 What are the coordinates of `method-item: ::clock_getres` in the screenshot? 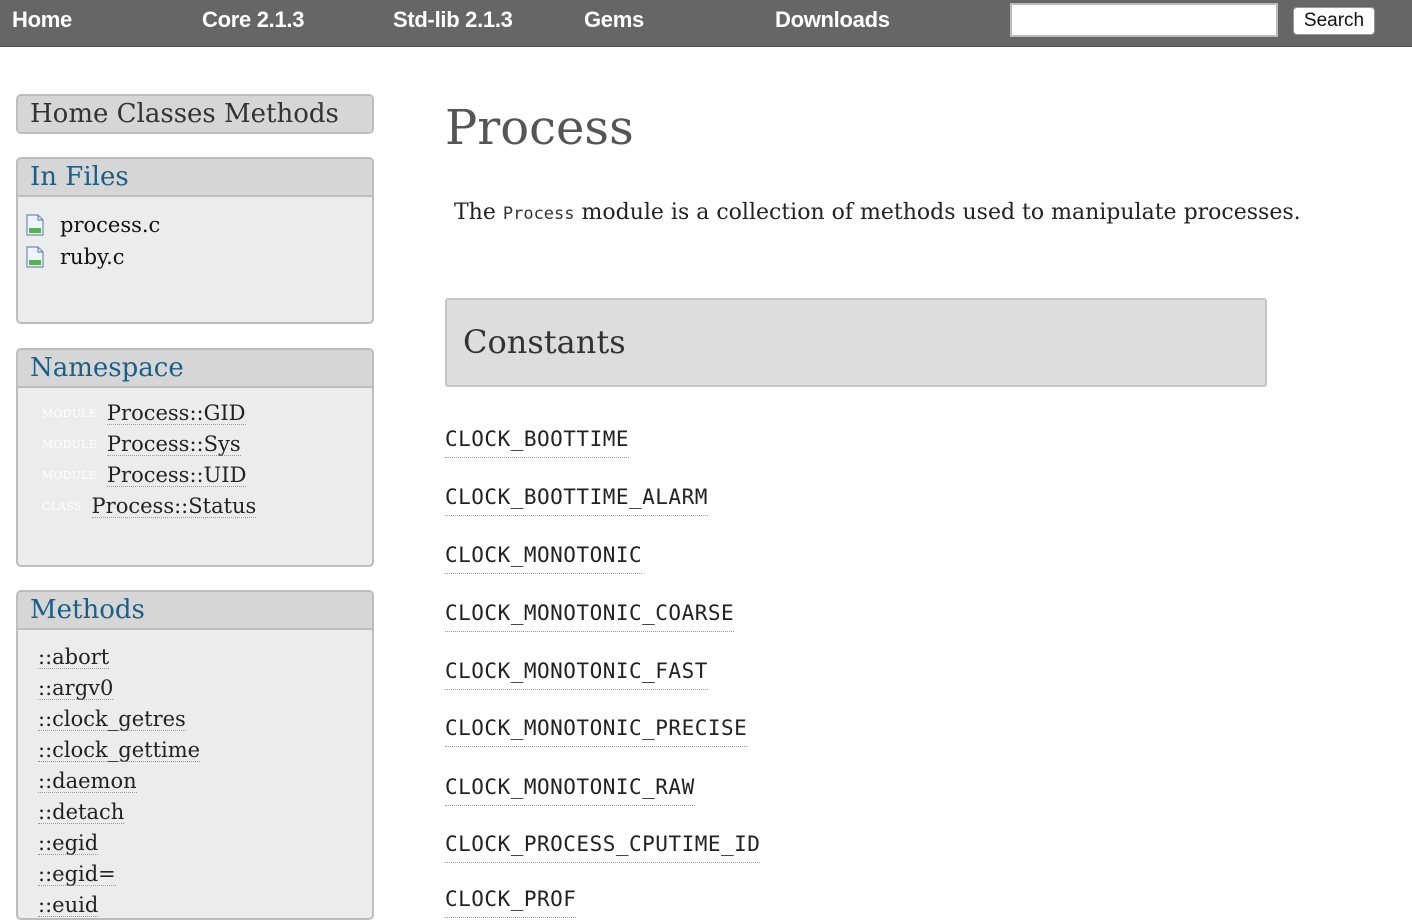 It's located at (205, 719).